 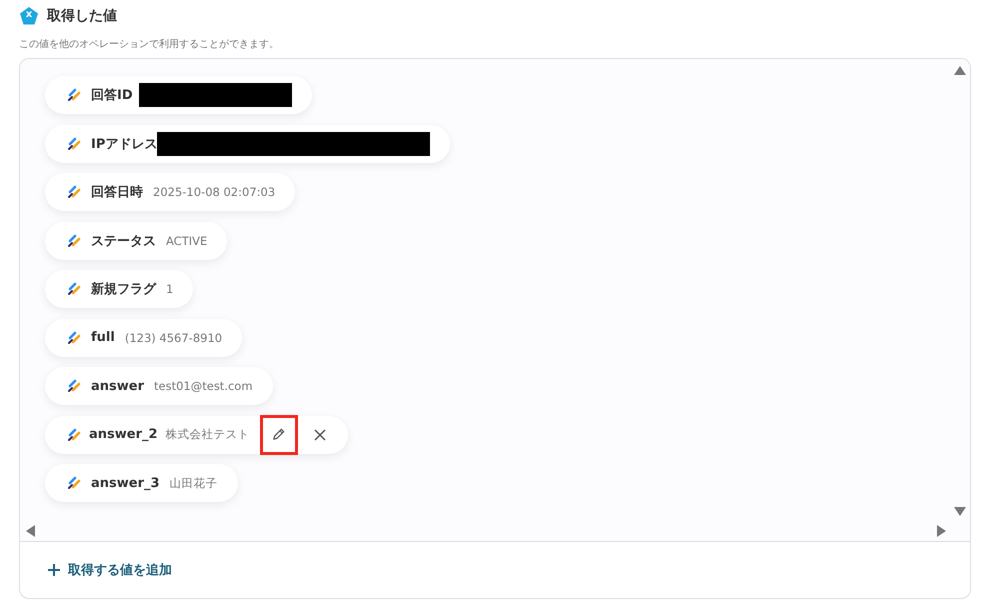 I want to click on value-chip: answer test01@test.com, so click(x=159, y=386).